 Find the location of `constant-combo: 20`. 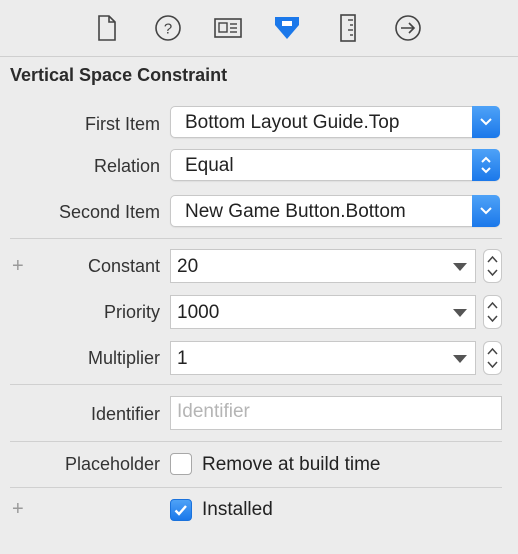

constant-combo: 20 is located at coordinates (323, 266).